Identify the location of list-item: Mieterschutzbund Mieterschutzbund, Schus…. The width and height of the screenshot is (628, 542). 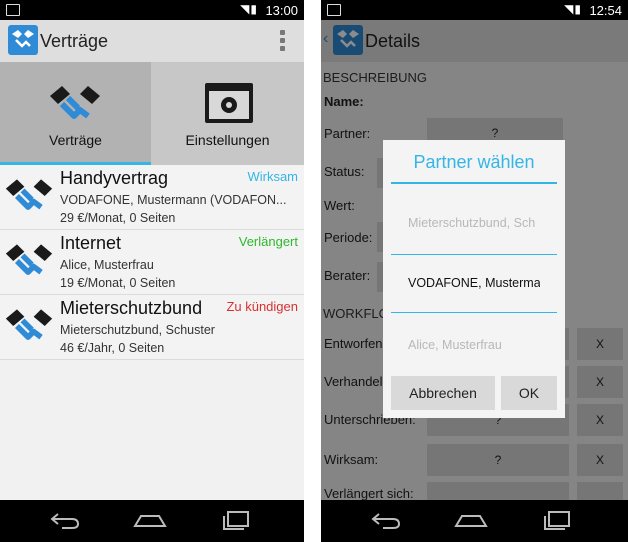
(152, 327).